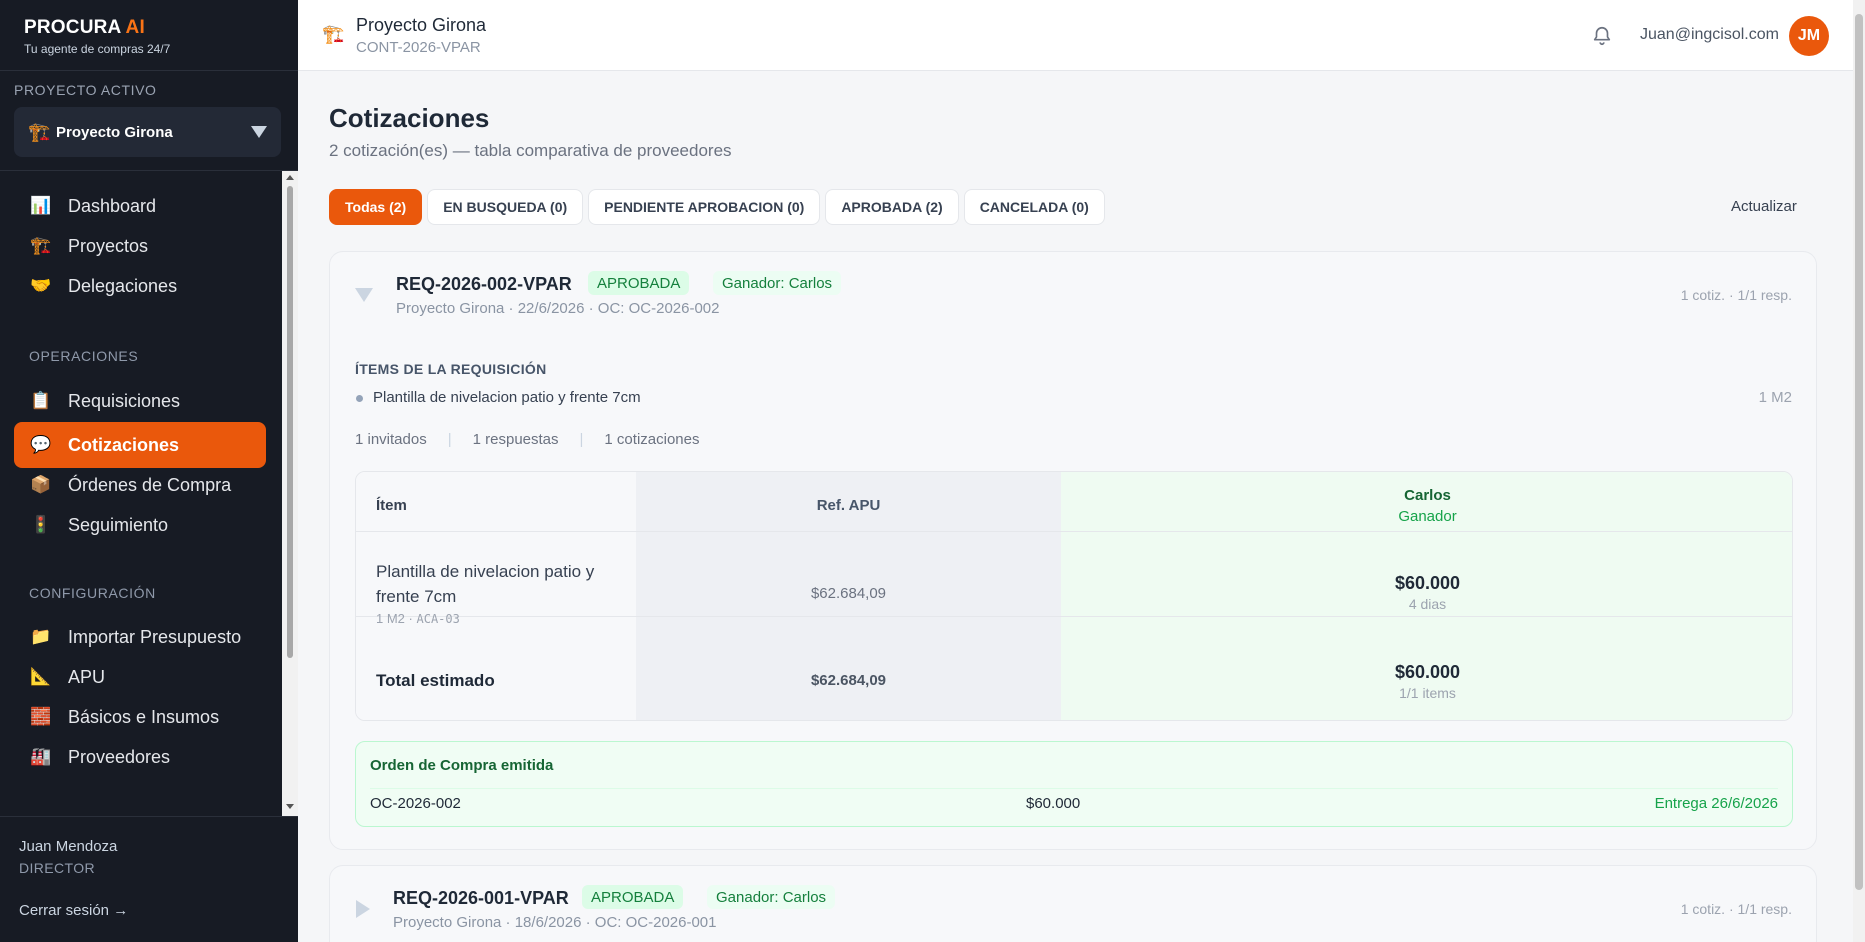 This screenshot has width=1865, height=942. Describe the element at coordinates (777, 283) in the screenshot. I see `winner-badge: Ganador: Carlos` at that location.